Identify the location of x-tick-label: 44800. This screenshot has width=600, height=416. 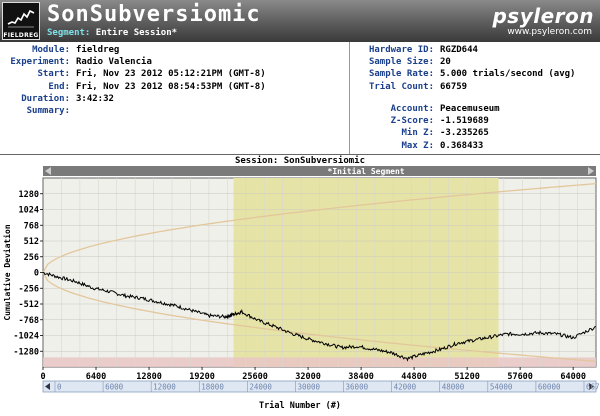
(414, 377).